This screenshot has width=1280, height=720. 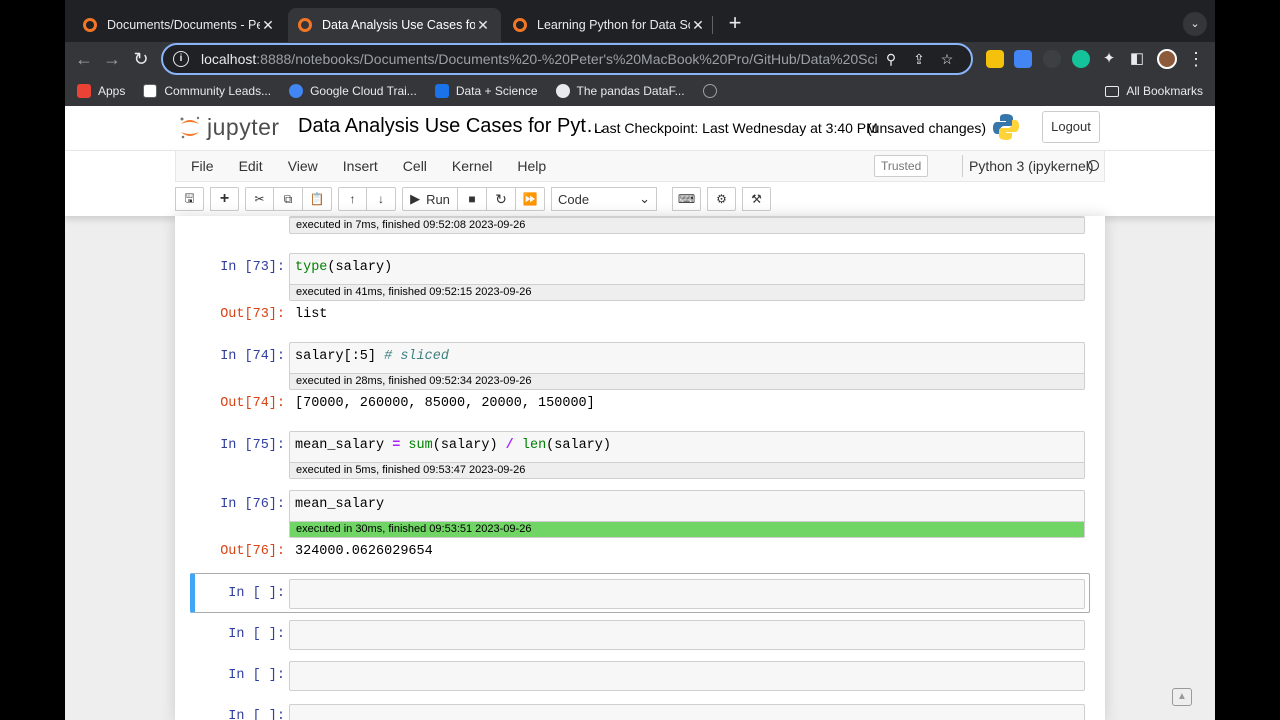 What do you see at coordinates (112, 59) in the screenshot?
I see `forward-icon: →` at bounding box center [112, 59].